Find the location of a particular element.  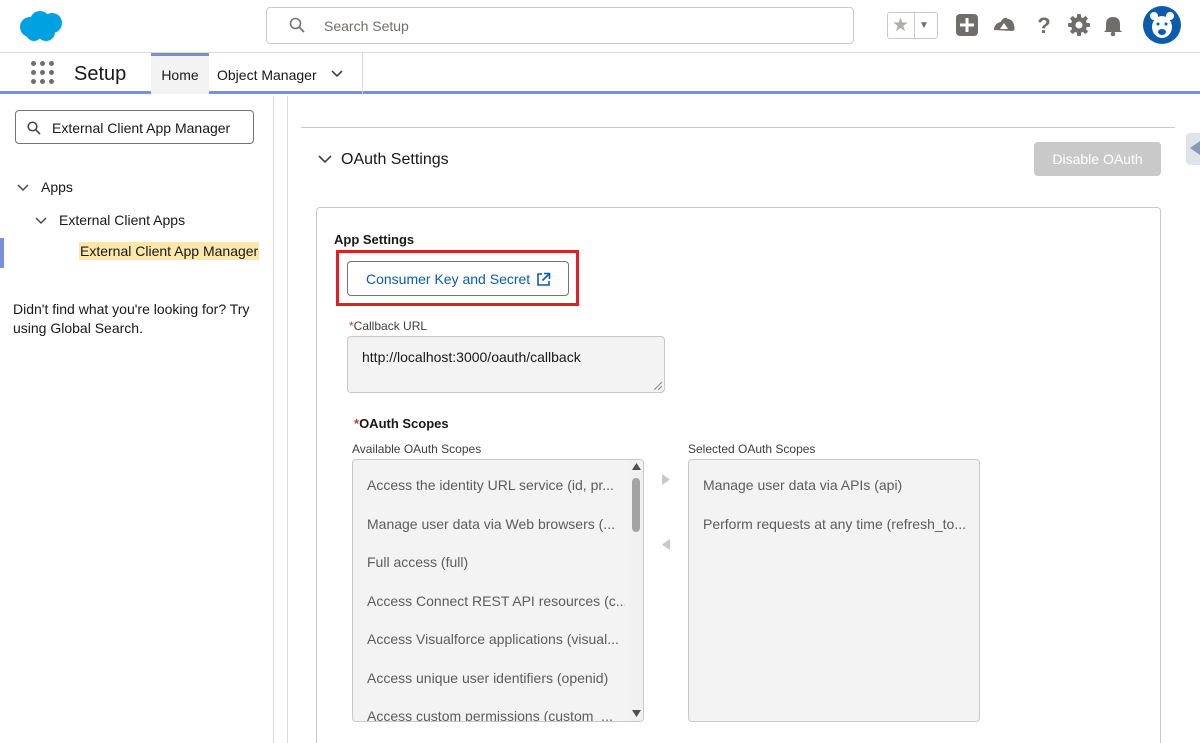

callback-url-field: http://localhost:3000/oauth/callback is located at coordinates (506, 364).